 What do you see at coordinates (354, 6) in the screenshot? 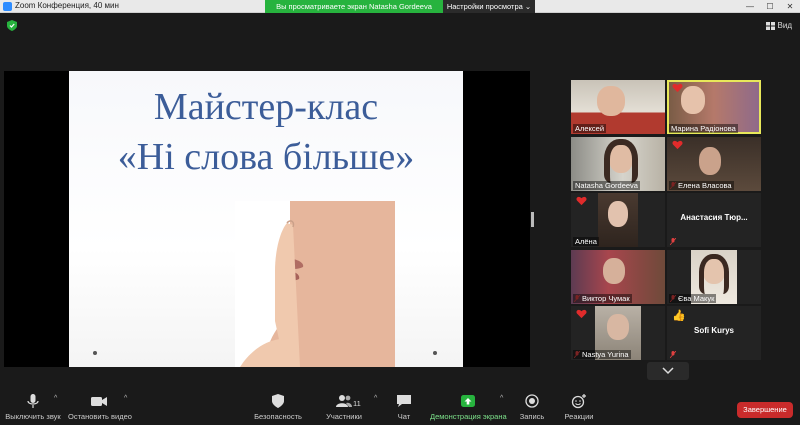
I see `viewing-screen-label: Вы просматриваете экран Natasha Gordeeva` at bounding box center [354, 6].